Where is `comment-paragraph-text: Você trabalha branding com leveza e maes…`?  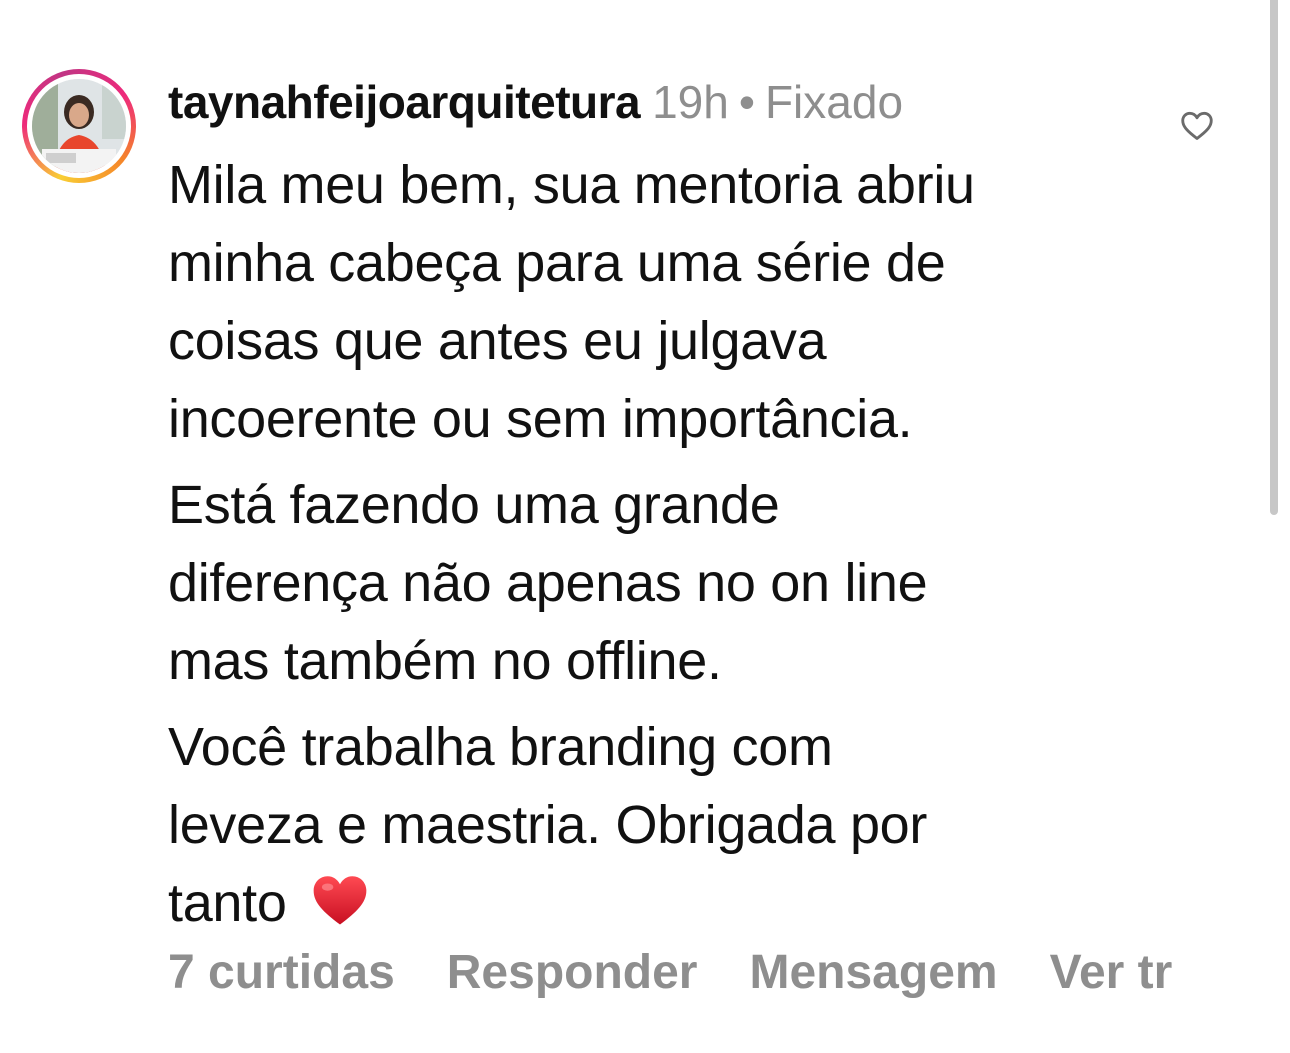 comment-paragraph-text: Você trabalha branding com leveza e maes… is located at coordinates (548, 825).